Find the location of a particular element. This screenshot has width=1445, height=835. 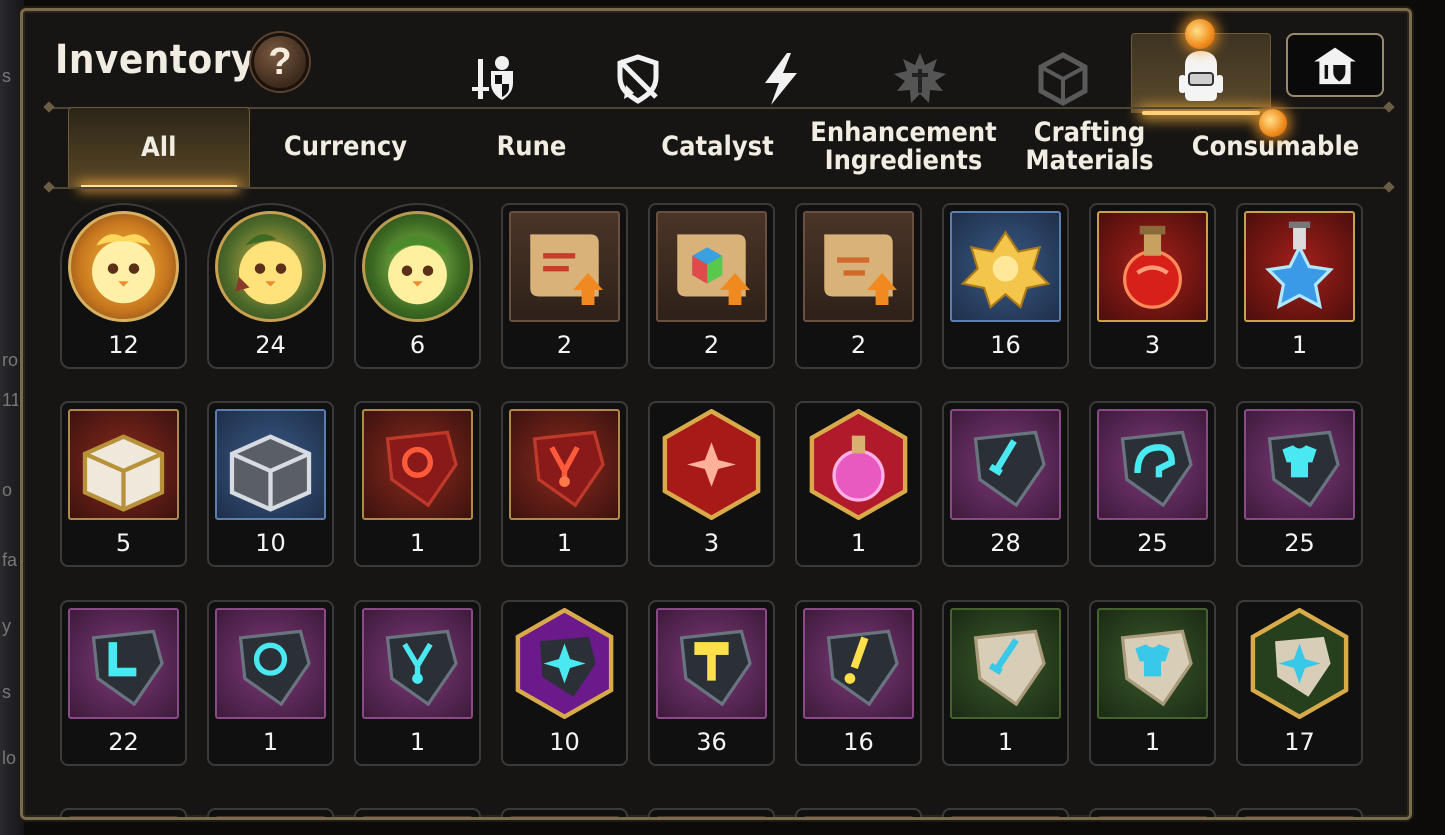

red-star-rune-item-icon is located at coordinates (711, 464).